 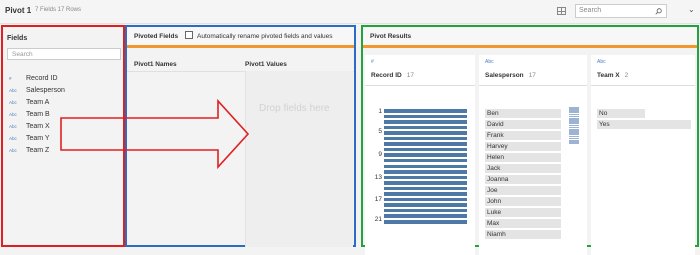 What do you see at coordinates (523, 190) in the screenshot?
I see `value-item: Joe` at bounding box center [523, 190].